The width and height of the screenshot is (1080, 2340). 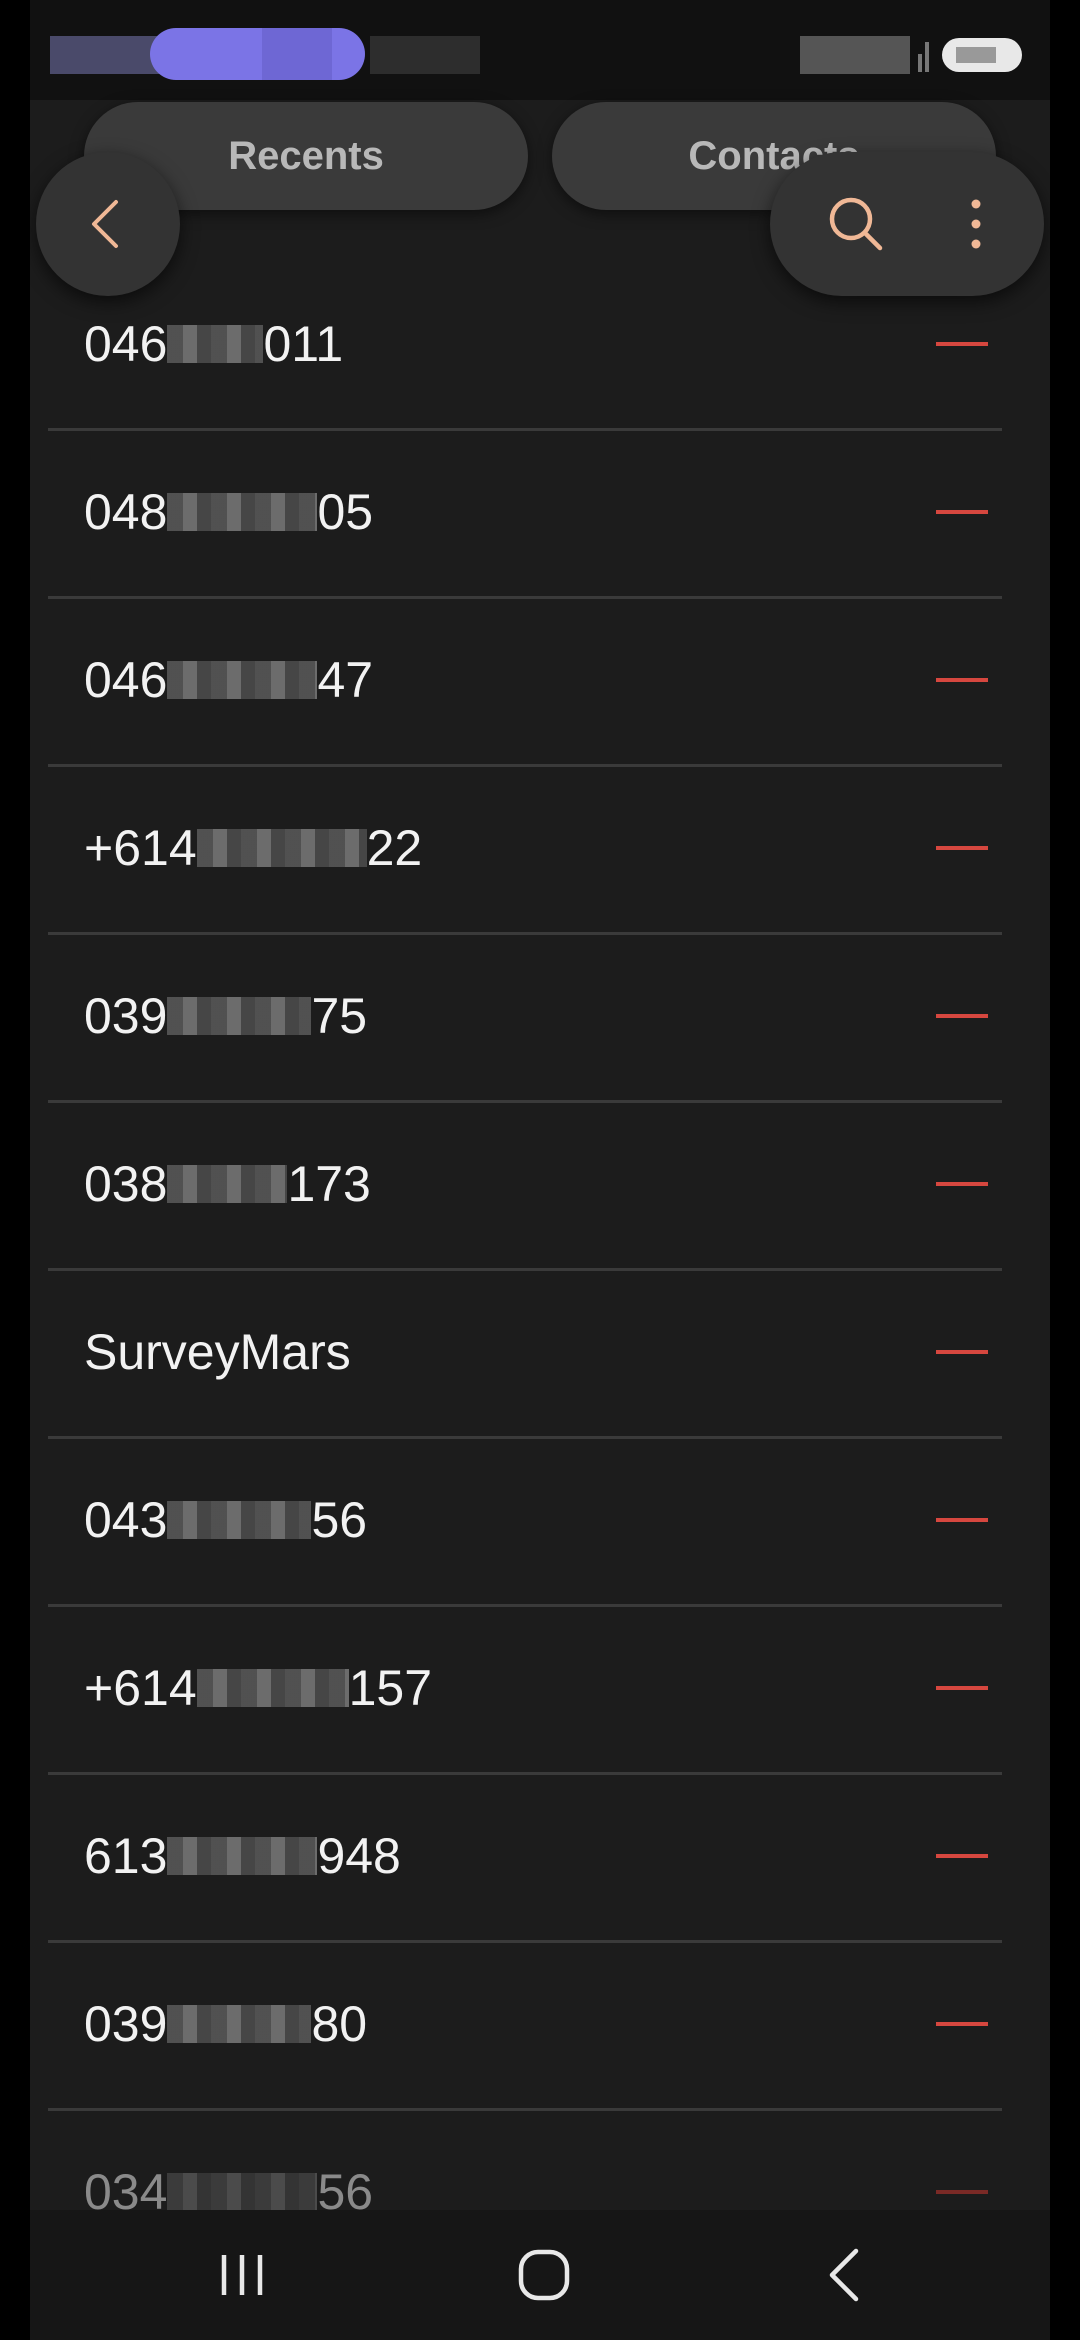 I want to click on home-button, so click(x=544, y=2275).